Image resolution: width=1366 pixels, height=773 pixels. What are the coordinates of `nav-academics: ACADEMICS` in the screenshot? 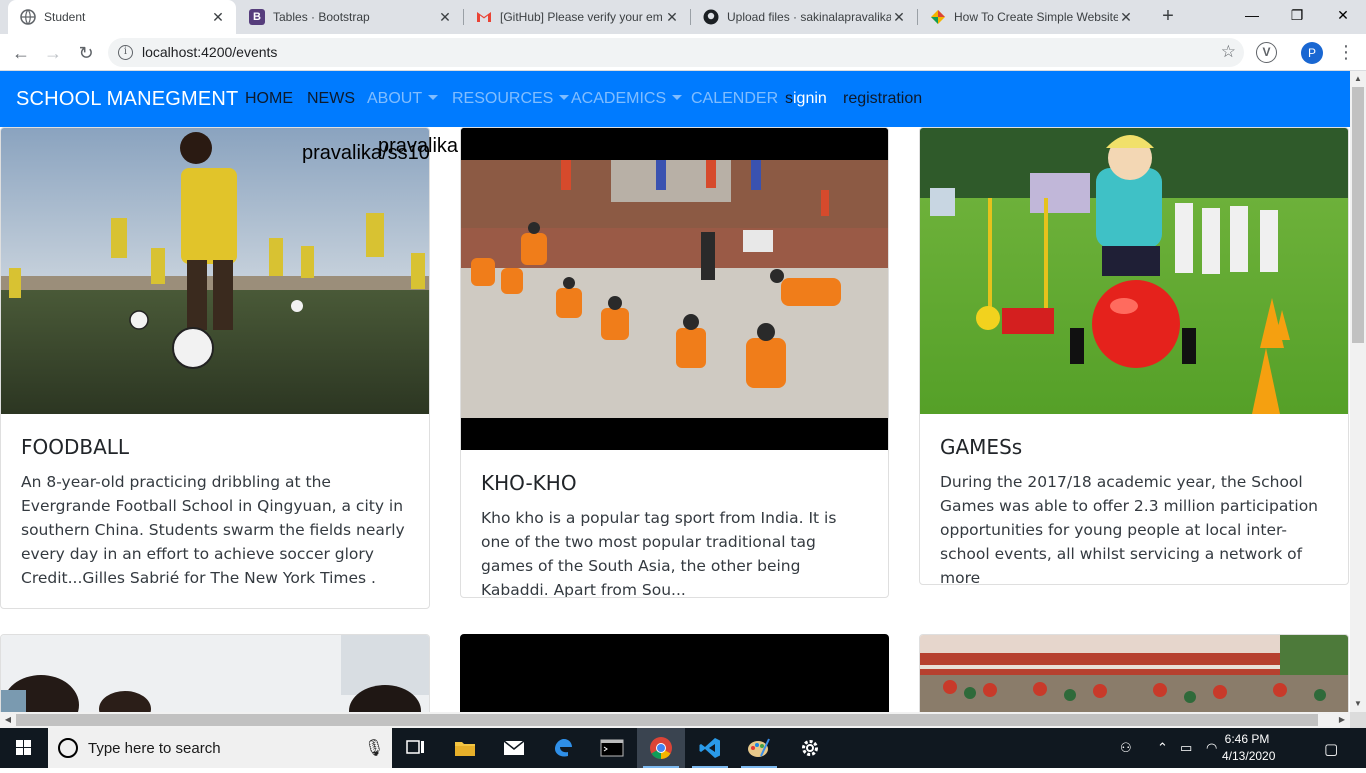 It's located at (627, 99).